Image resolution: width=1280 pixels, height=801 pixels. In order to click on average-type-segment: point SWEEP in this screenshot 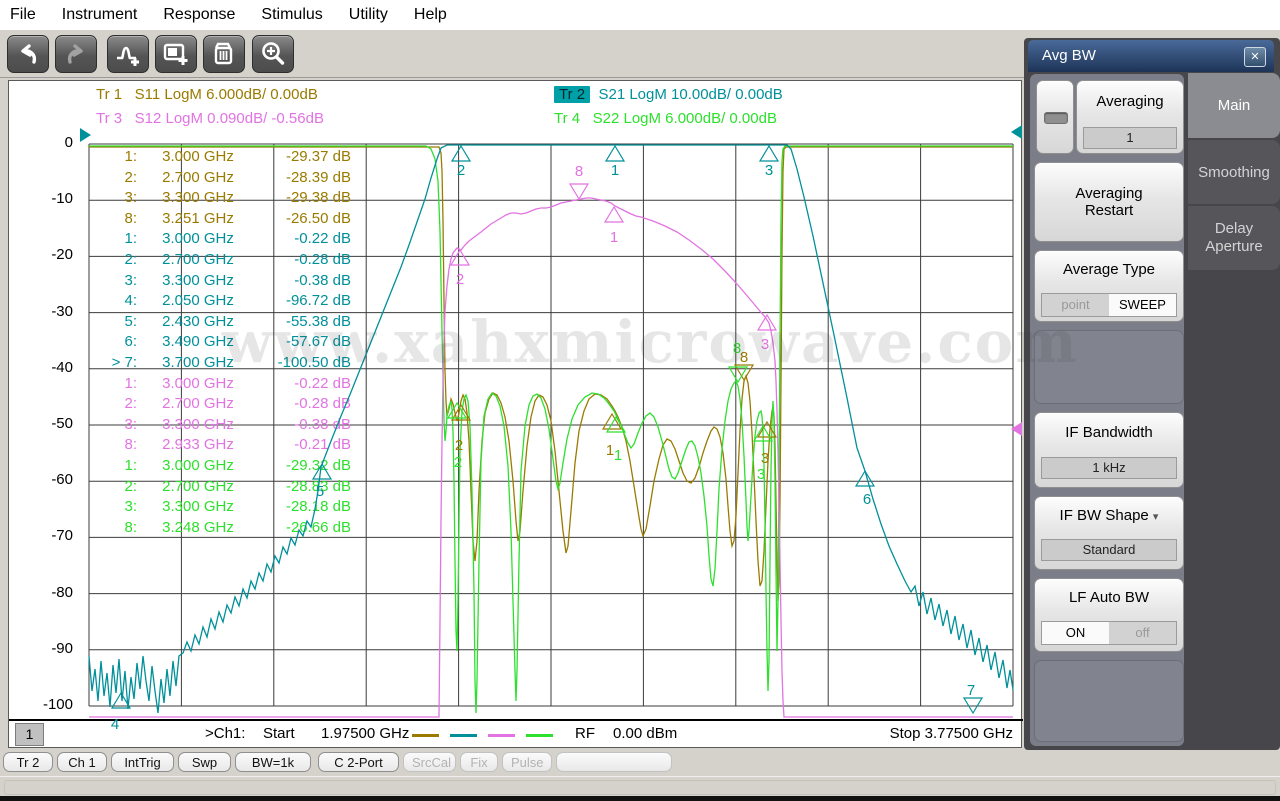, I will do `click(1109, 305)`.